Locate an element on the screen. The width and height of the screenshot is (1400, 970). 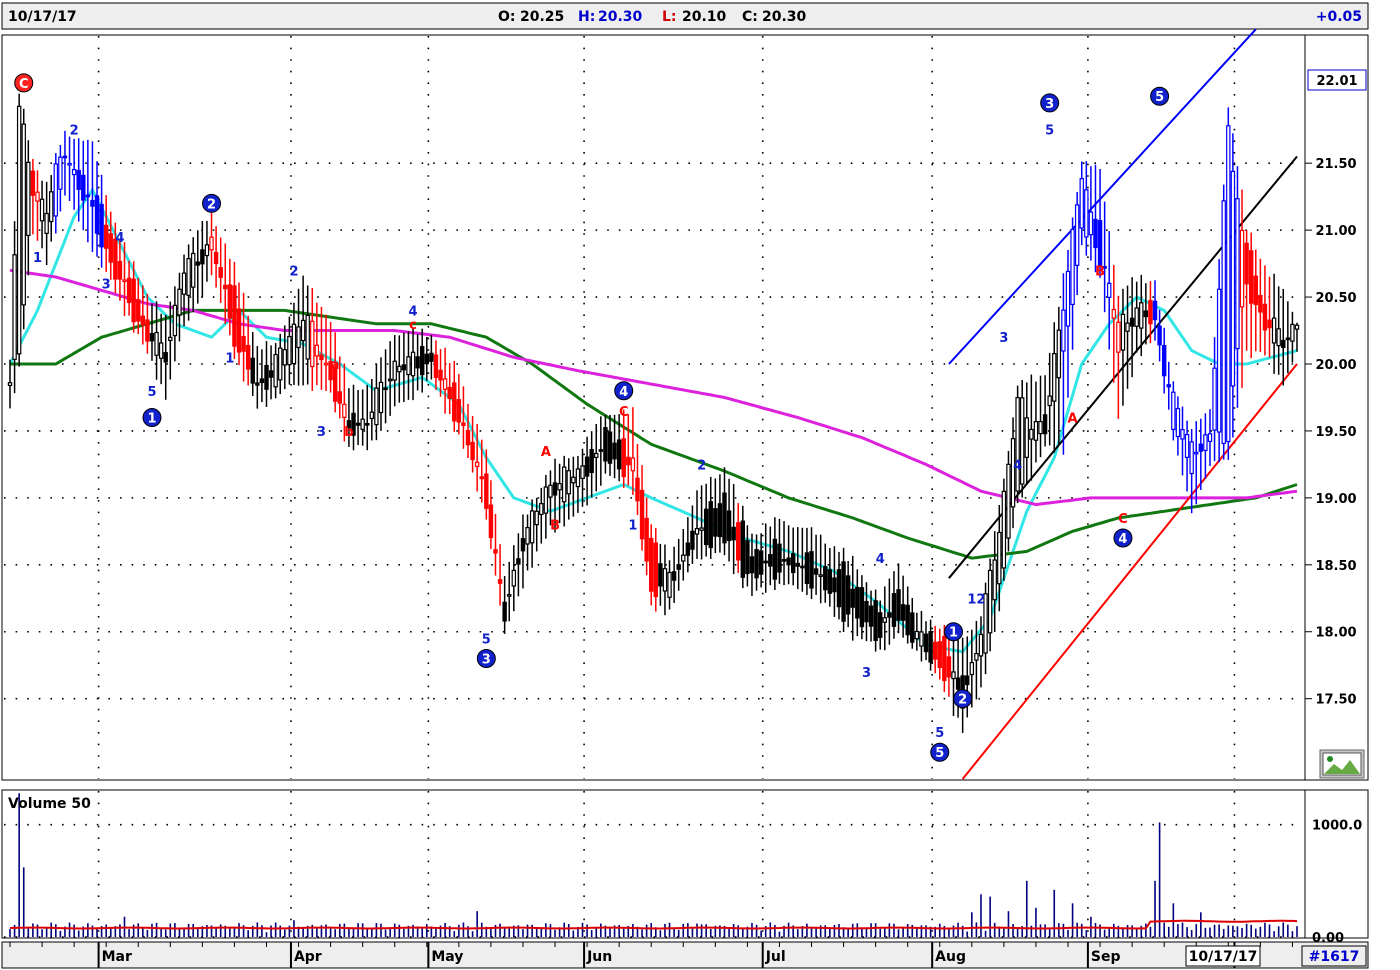
header-open-label: O: is located at coordinates (507, 17).